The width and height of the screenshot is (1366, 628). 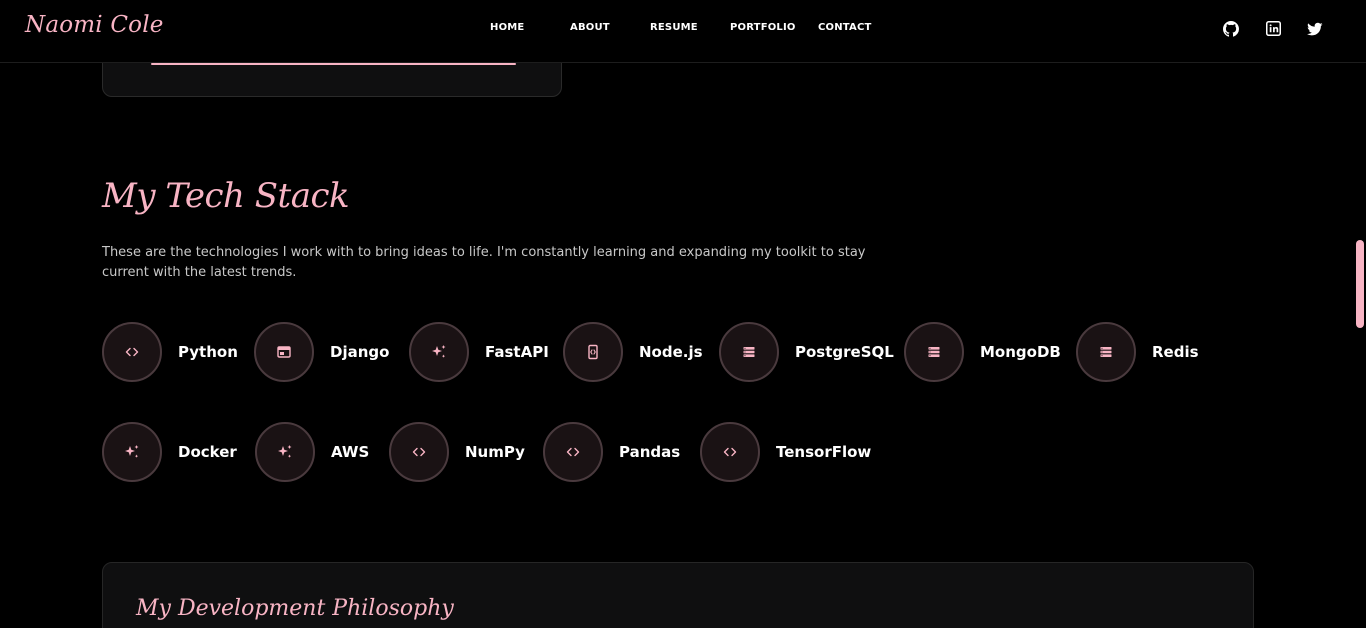 What do you see at coordinates (1175, 352) in the screenshot?
I see `tech-name: Redis` at bounding box center [1175, 352].